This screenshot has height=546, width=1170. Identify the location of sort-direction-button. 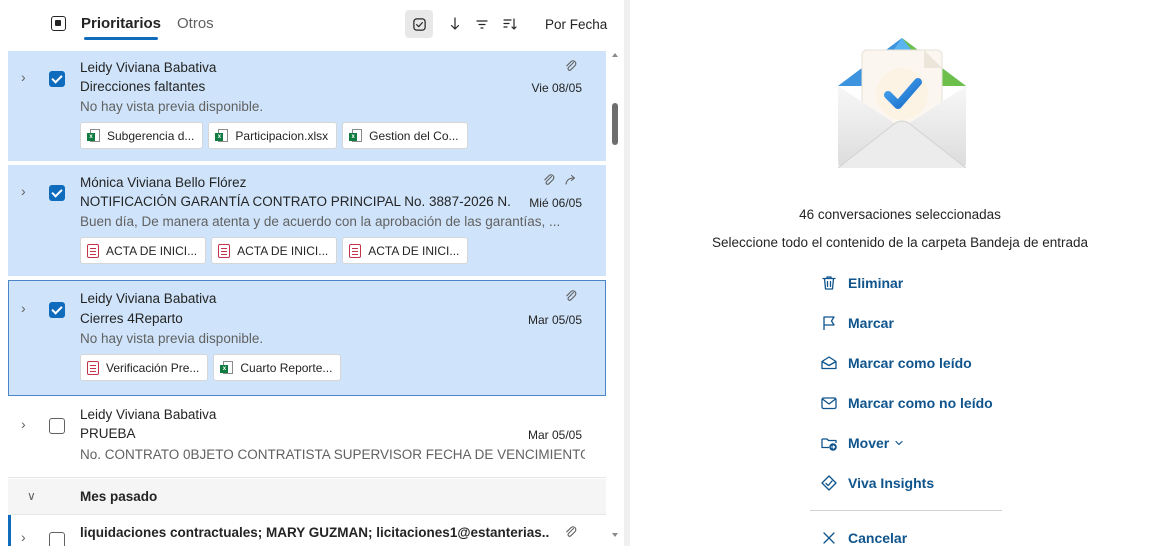
(455, 24).